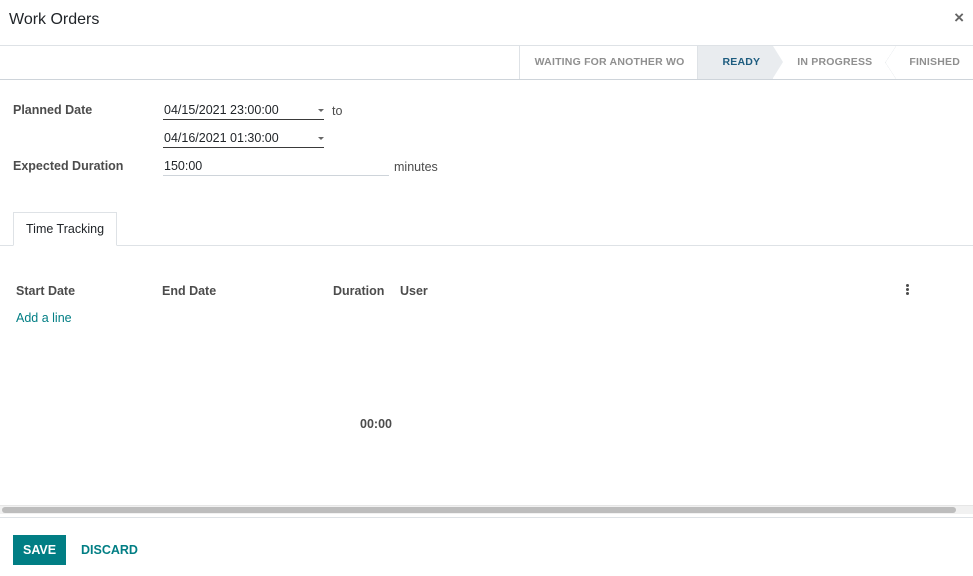  Describe the element at coordinates (65, 229) in the screenshot. I see `tab-time-tracking: Time Tracking` at that location.